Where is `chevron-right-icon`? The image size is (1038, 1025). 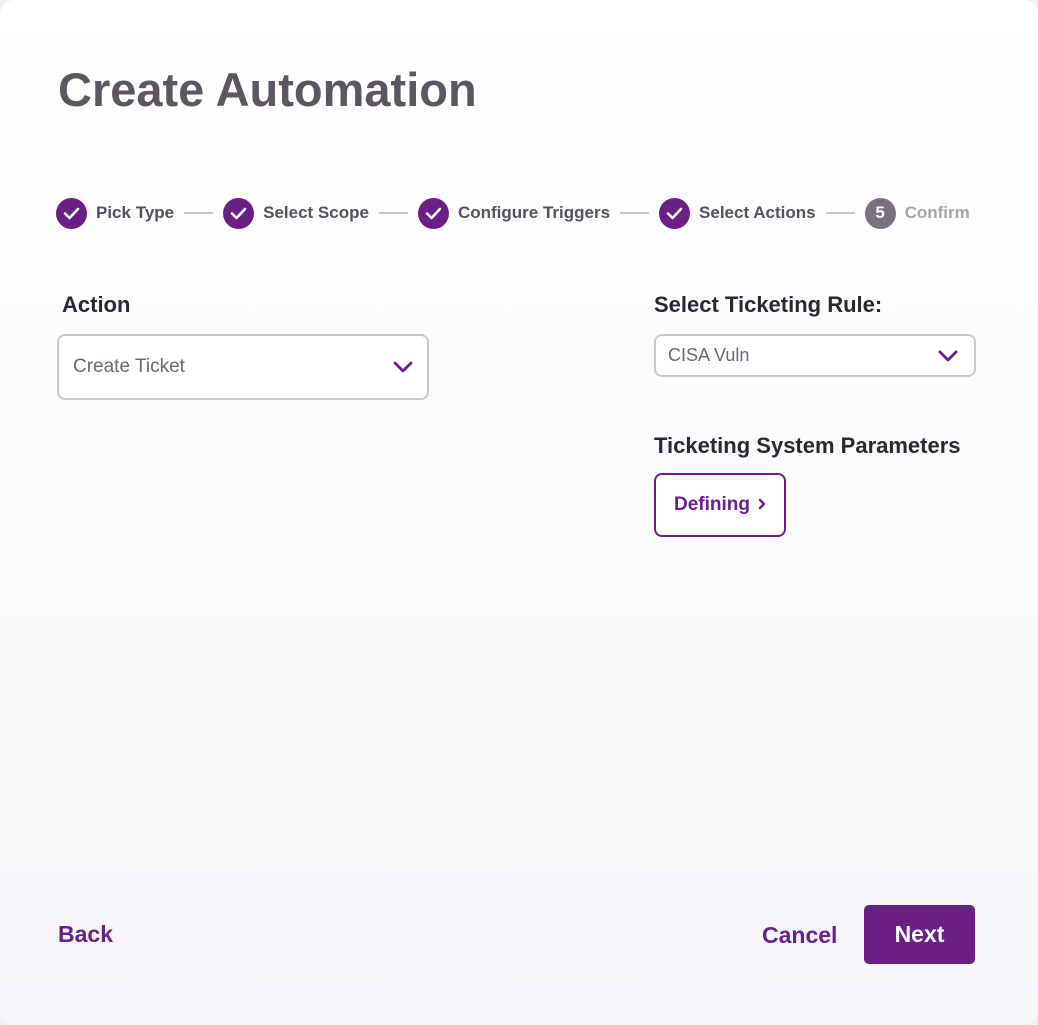
chevron-right-icon is located at coordinates (762, 505).